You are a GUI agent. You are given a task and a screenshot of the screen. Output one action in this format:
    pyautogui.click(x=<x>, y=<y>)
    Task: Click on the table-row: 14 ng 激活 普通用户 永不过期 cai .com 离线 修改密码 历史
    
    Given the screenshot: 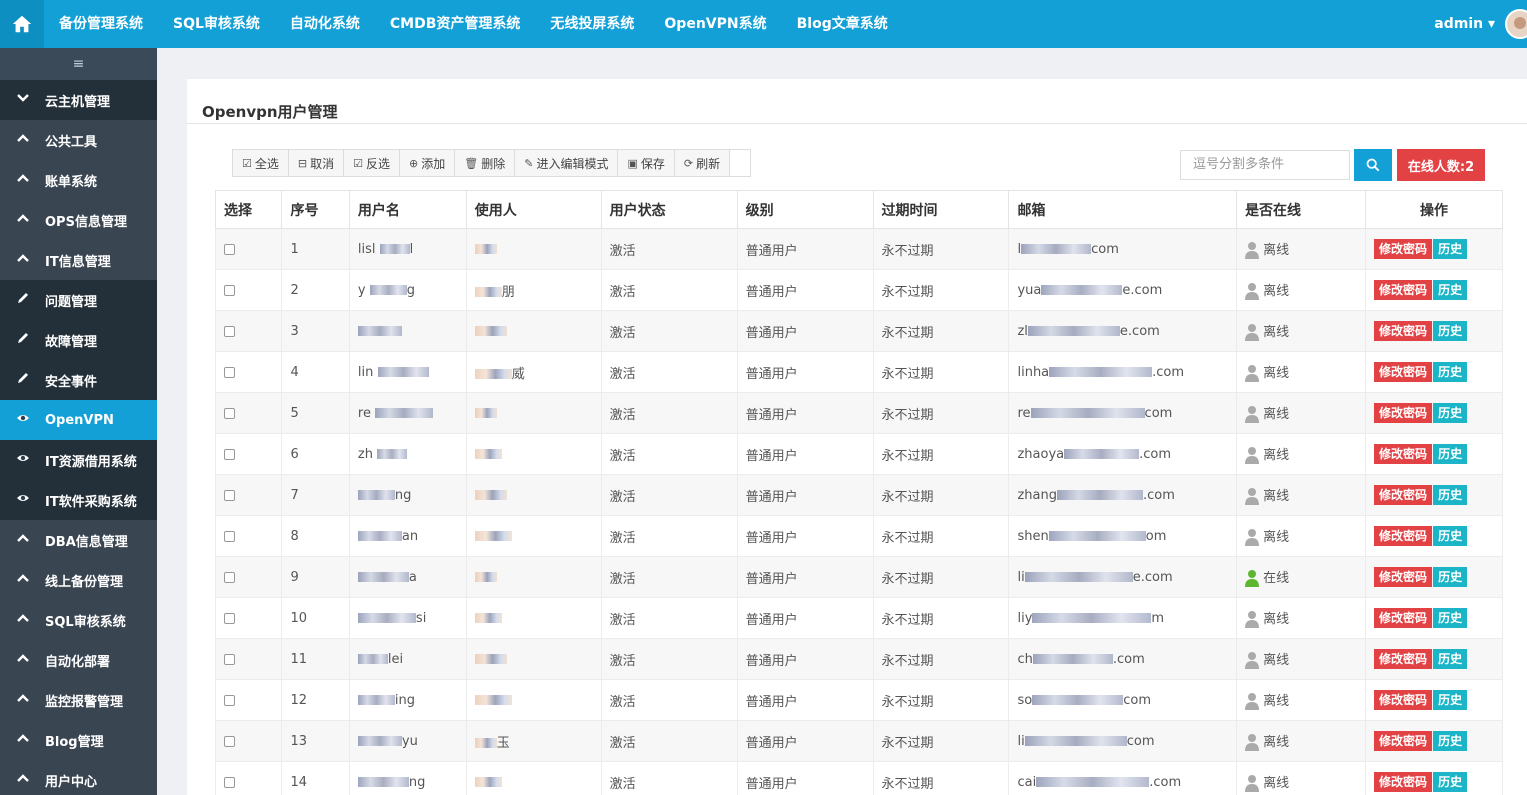 What is the action you would take?
    pyautogui.click(x=859, y=778)
    